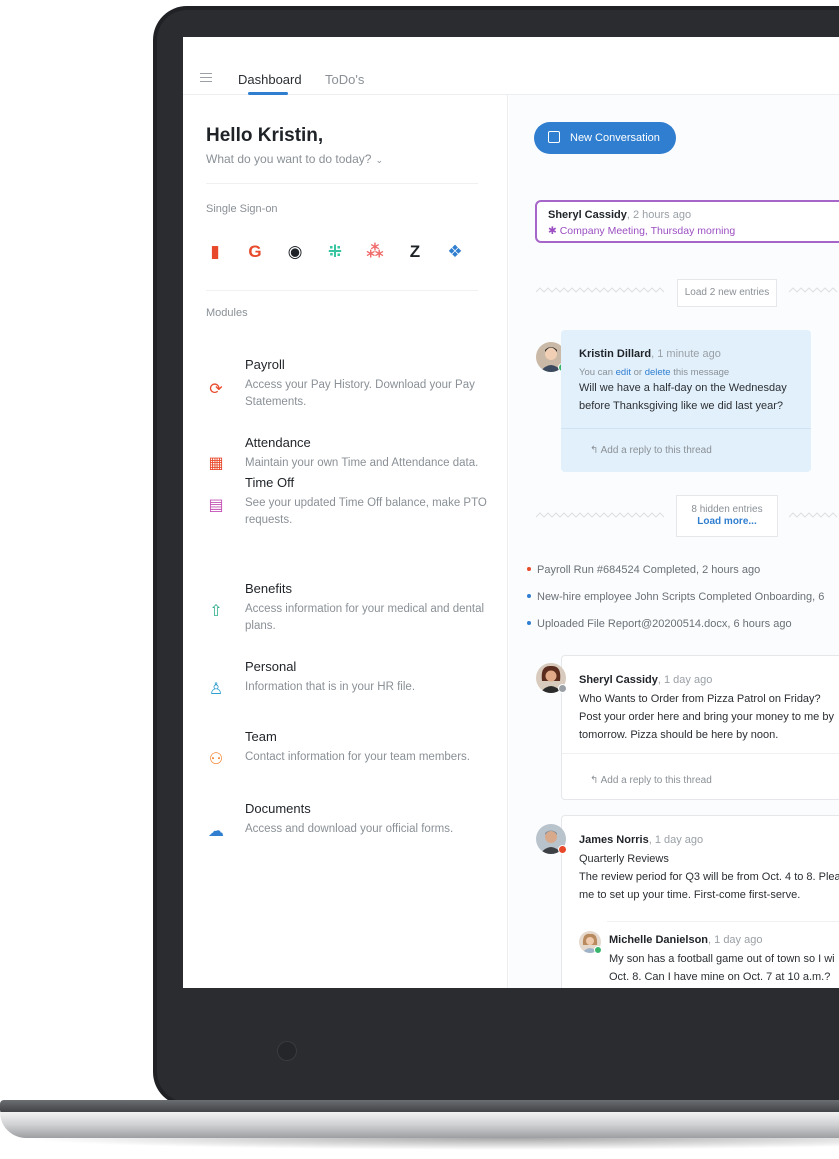 The height and width of the screenshot is (1159, 839). Describe the element at coordinates (295, 252) in the screenshot. I see `github-icon: ◉` at that location.